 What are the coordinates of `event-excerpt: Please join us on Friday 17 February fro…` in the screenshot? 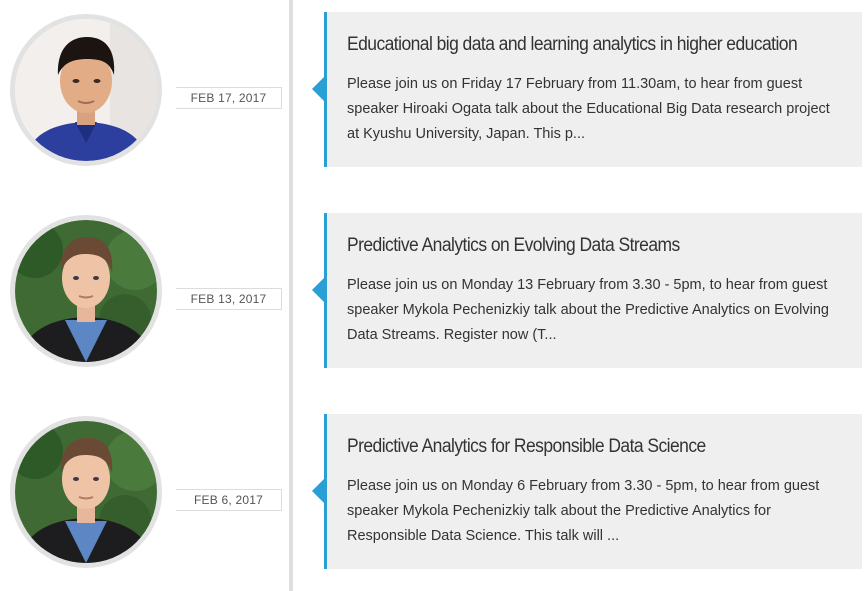 It's located at (588, 109).